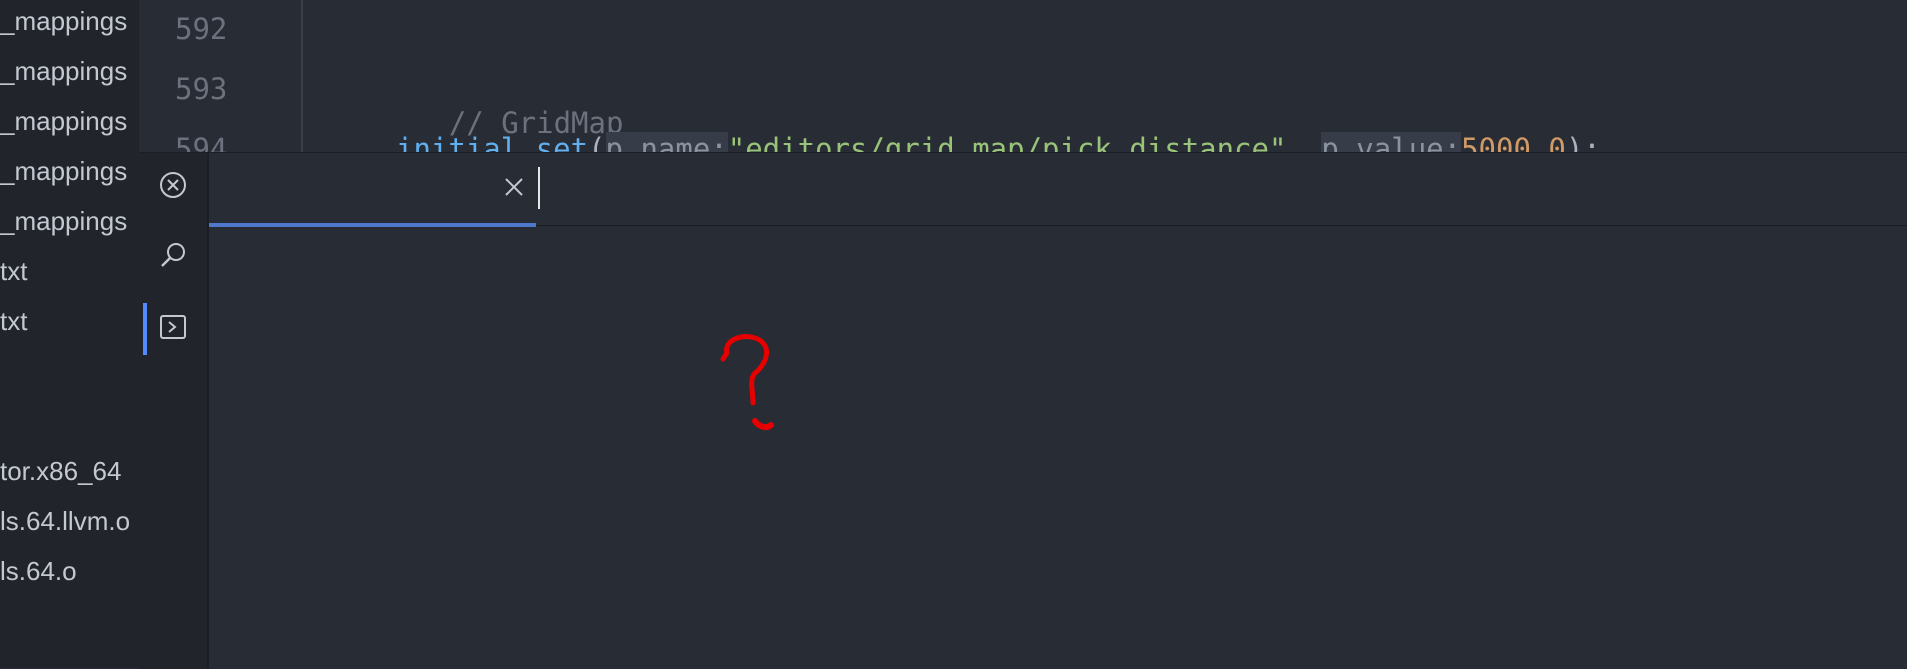  Describe the element at coordinates (201, 89) in the screenshot. I see `line-number: 593` at that location.